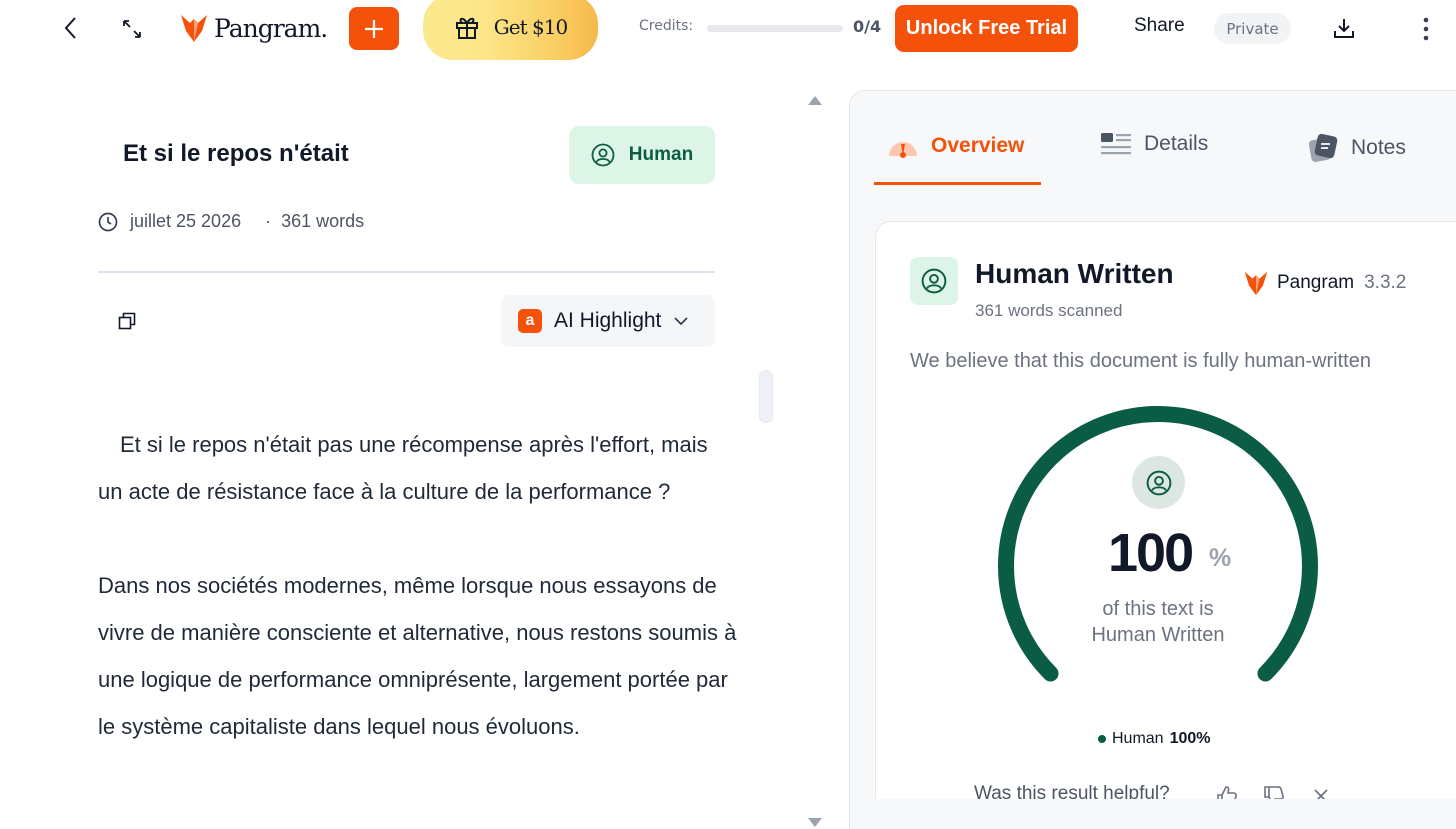  Describe the element at coordinates (1158, 635) in the screenshot. I see `gauge-caption-line2: Human Written` at that location.